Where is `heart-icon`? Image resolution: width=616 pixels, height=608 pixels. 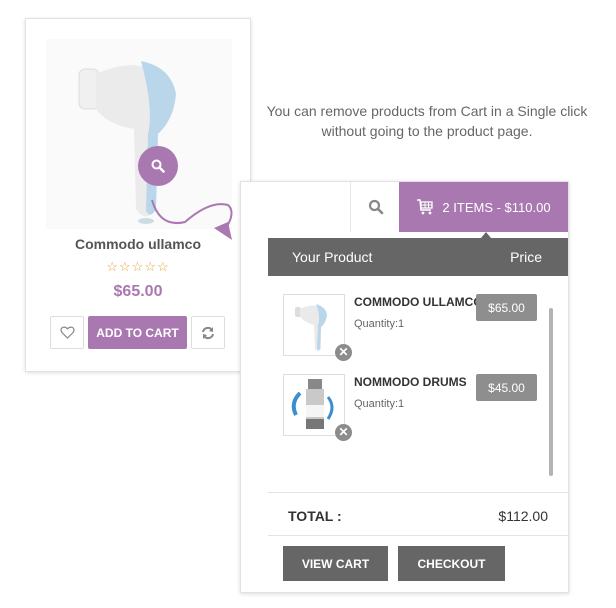 heart-icon is located at coordinates (67, 332).